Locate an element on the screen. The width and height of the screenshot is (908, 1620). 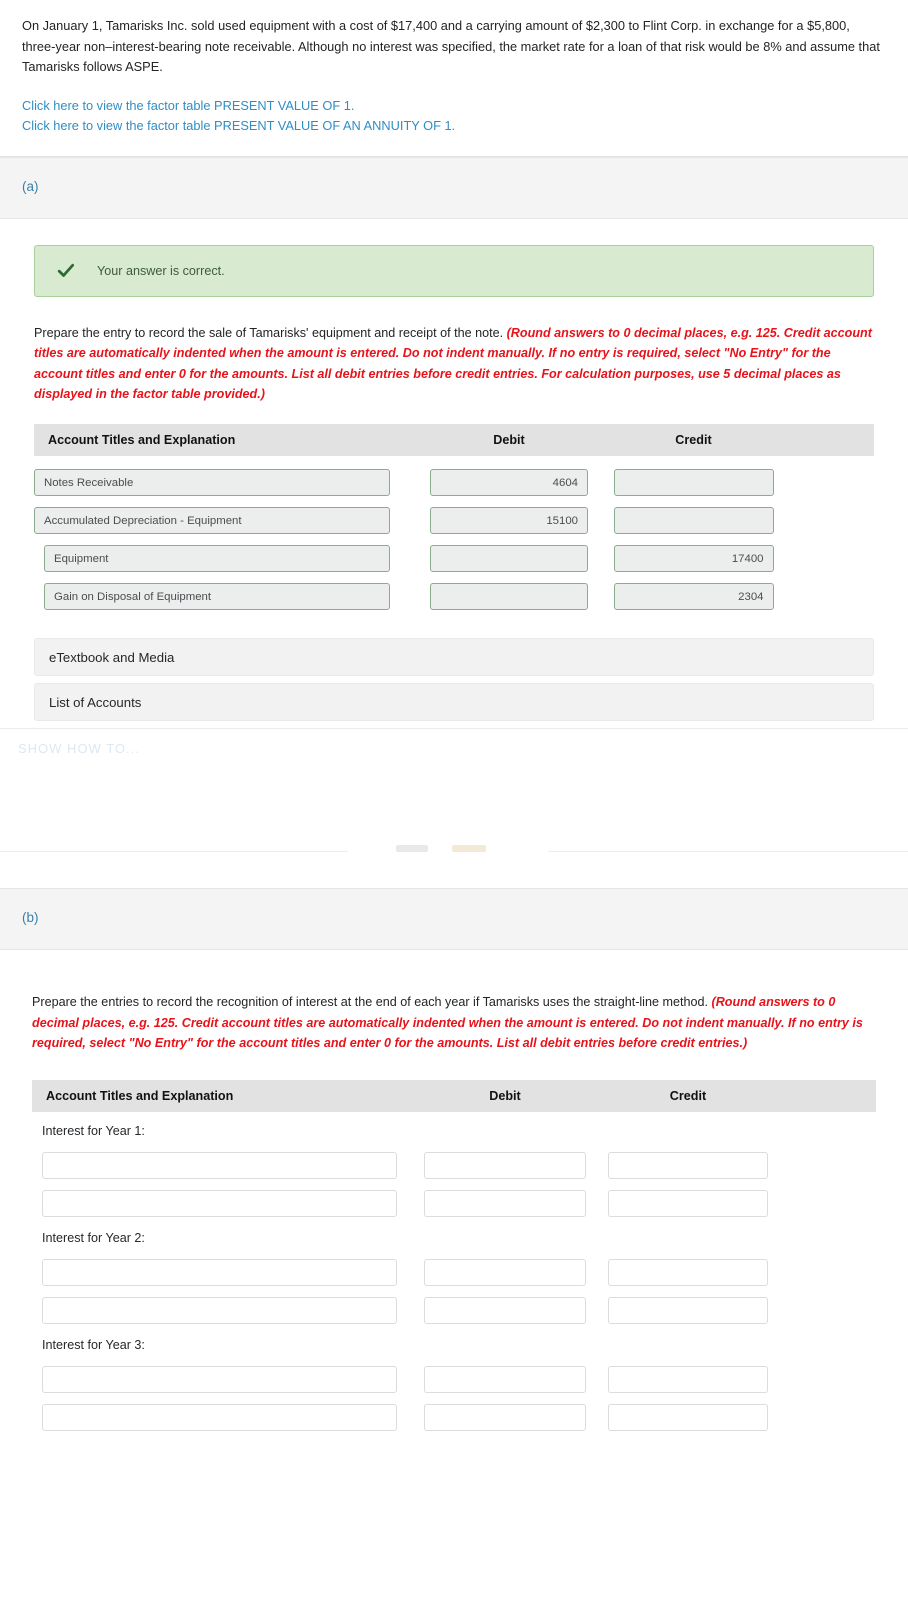
part-b-label: (b) is located at coordinates (30, 918).